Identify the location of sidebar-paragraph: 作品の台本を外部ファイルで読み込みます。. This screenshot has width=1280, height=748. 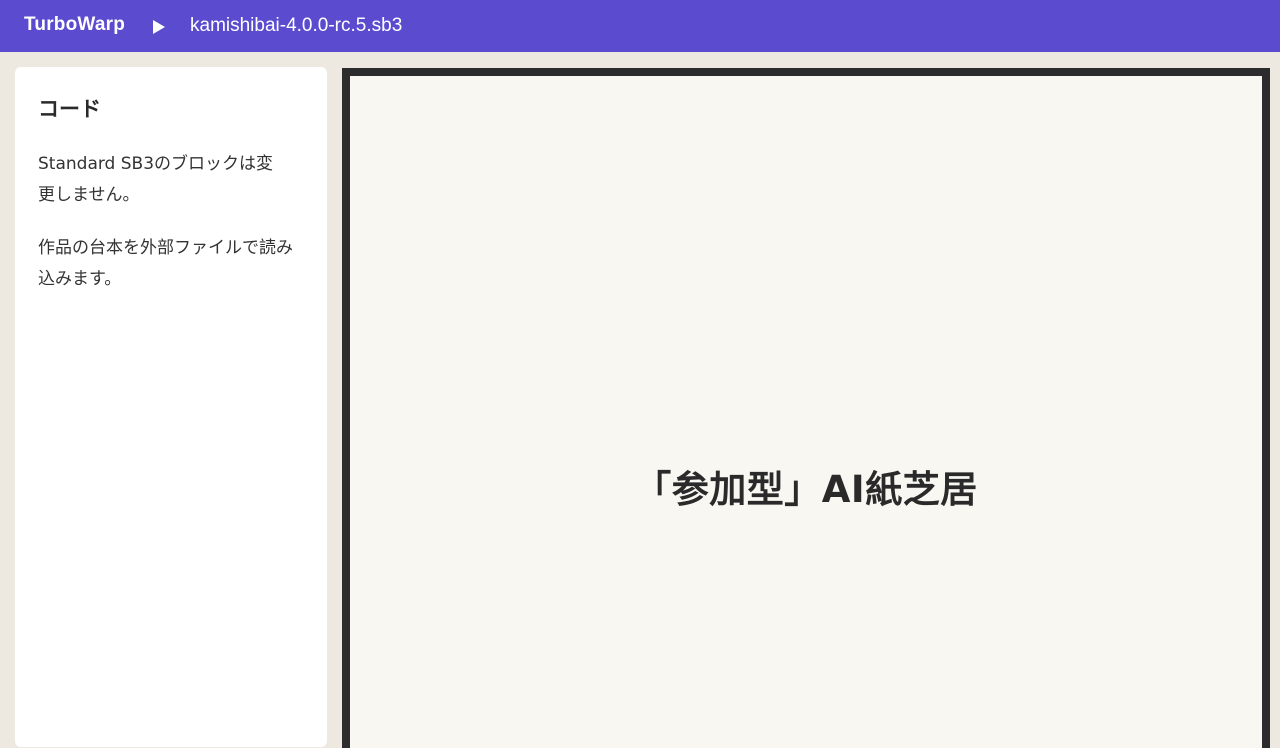
(165, 263).